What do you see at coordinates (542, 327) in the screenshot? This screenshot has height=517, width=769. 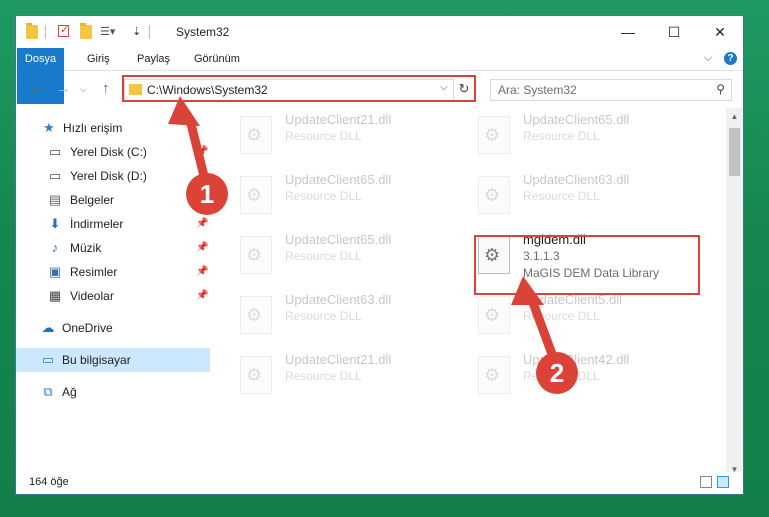 I see `arrow-2-shaft` at bounding box center [542, 327].